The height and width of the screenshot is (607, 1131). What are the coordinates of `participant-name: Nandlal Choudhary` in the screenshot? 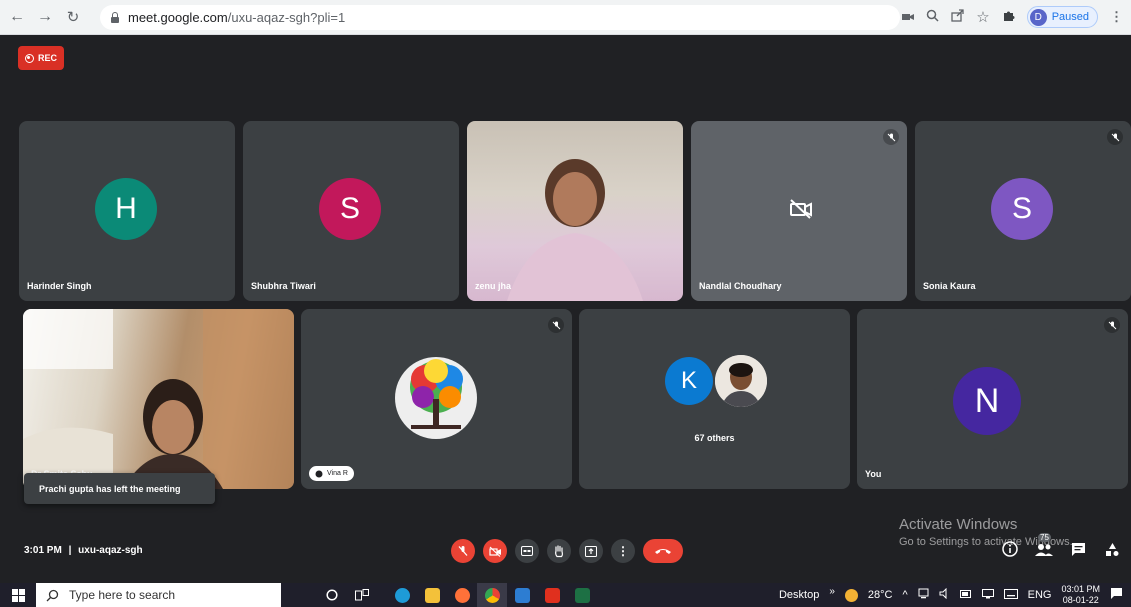 It's located at (740, 286).